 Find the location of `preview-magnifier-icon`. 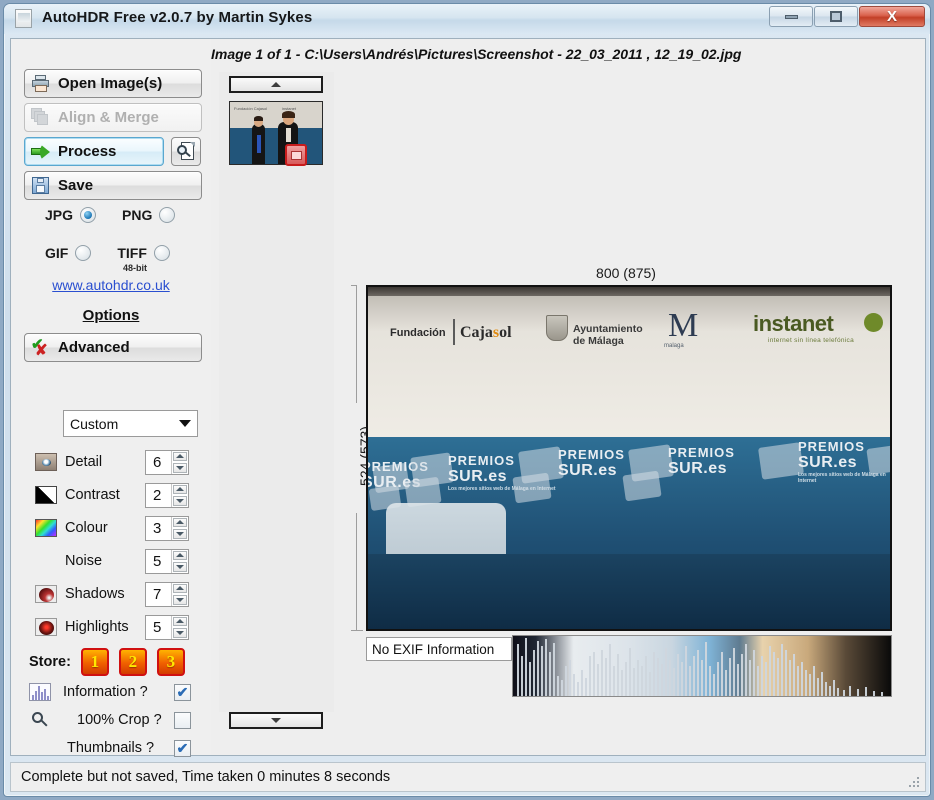

preview-magnifier-icon is located at coordinates (186, 151).